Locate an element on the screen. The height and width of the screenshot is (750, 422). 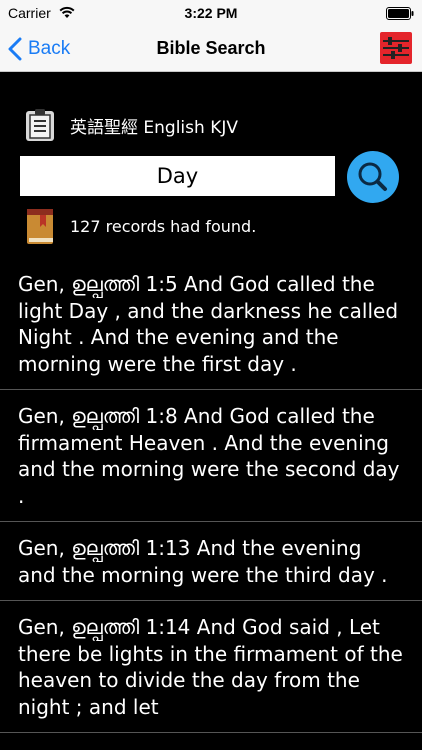
chevron-left-icon is located at coordinates (15, 49).